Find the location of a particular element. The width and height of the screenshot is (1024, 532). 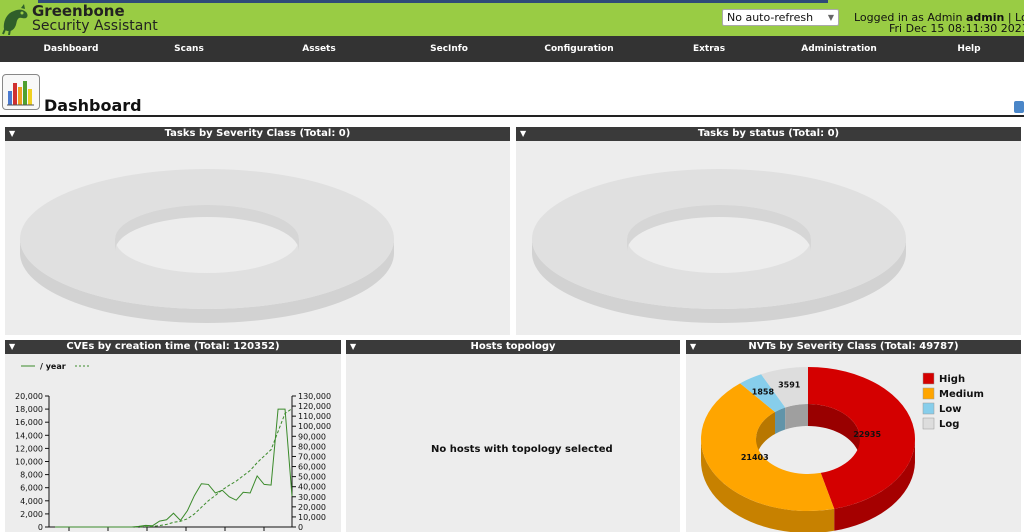

nav-secinfo: SecInfo is located at coordinates (449, 49).